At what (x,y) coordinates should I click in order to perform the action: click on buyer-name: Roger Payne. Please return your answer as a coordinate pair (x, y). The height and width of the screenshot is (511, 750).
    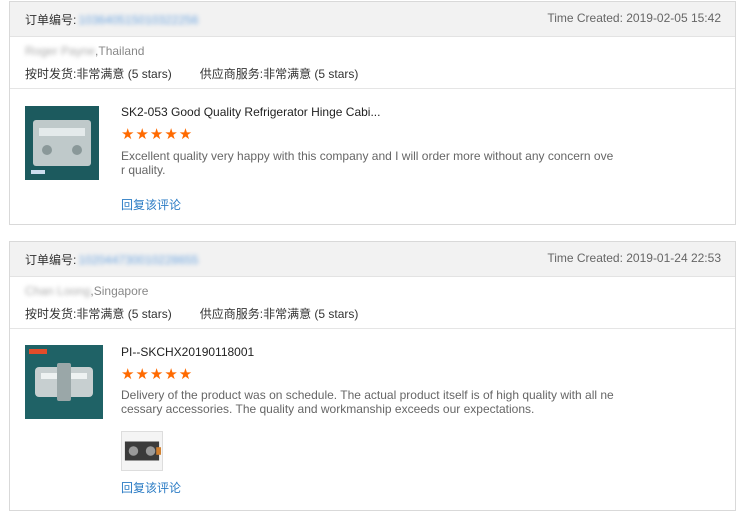
    Looking at the image, I should click on (60, 51).